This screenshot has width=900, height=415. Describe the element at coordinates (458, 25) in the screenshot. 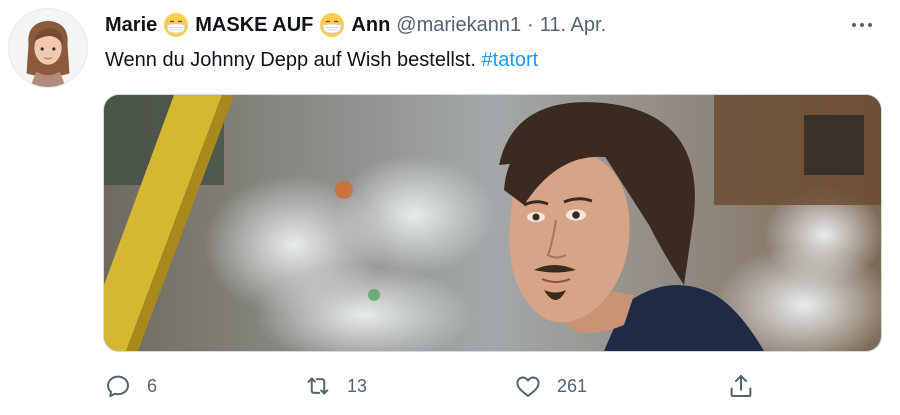

I see `user-handle: @mariekann1` at that location.